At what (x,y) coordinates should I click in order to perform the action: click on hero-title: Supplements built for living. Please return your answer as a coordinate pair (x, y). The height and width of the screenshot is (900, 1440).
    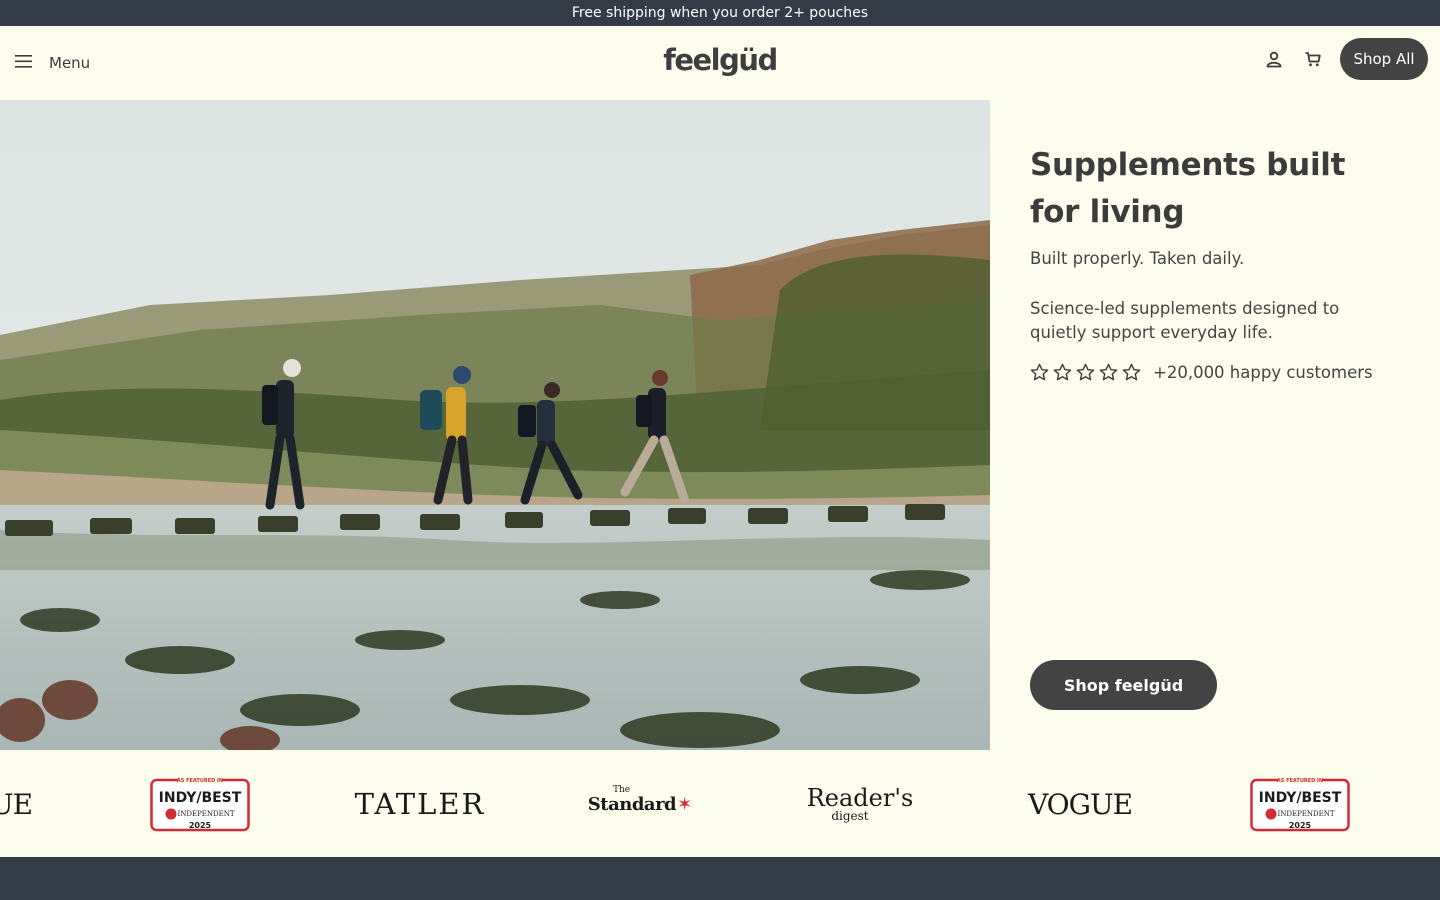
    Looking at the image, I should click on (1188, 188).